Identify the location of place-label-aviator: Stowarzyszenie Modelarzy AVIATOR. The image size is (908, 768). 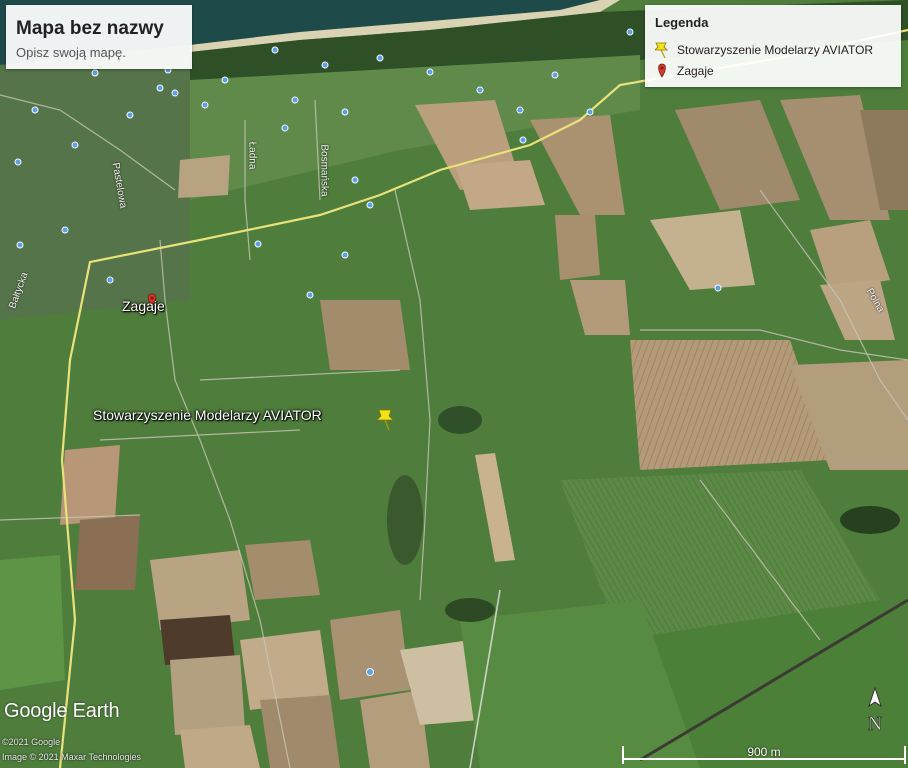
(207, 415).